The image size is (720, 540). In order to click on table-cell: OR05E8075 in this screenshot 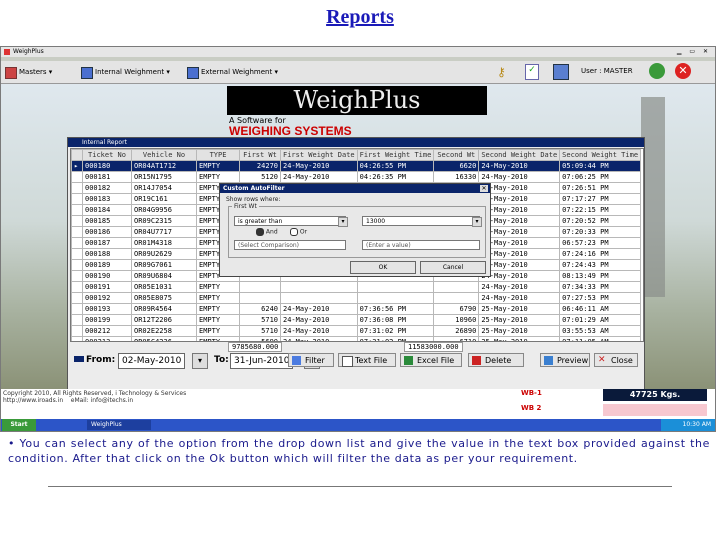, I will do `click(164, 298)`.